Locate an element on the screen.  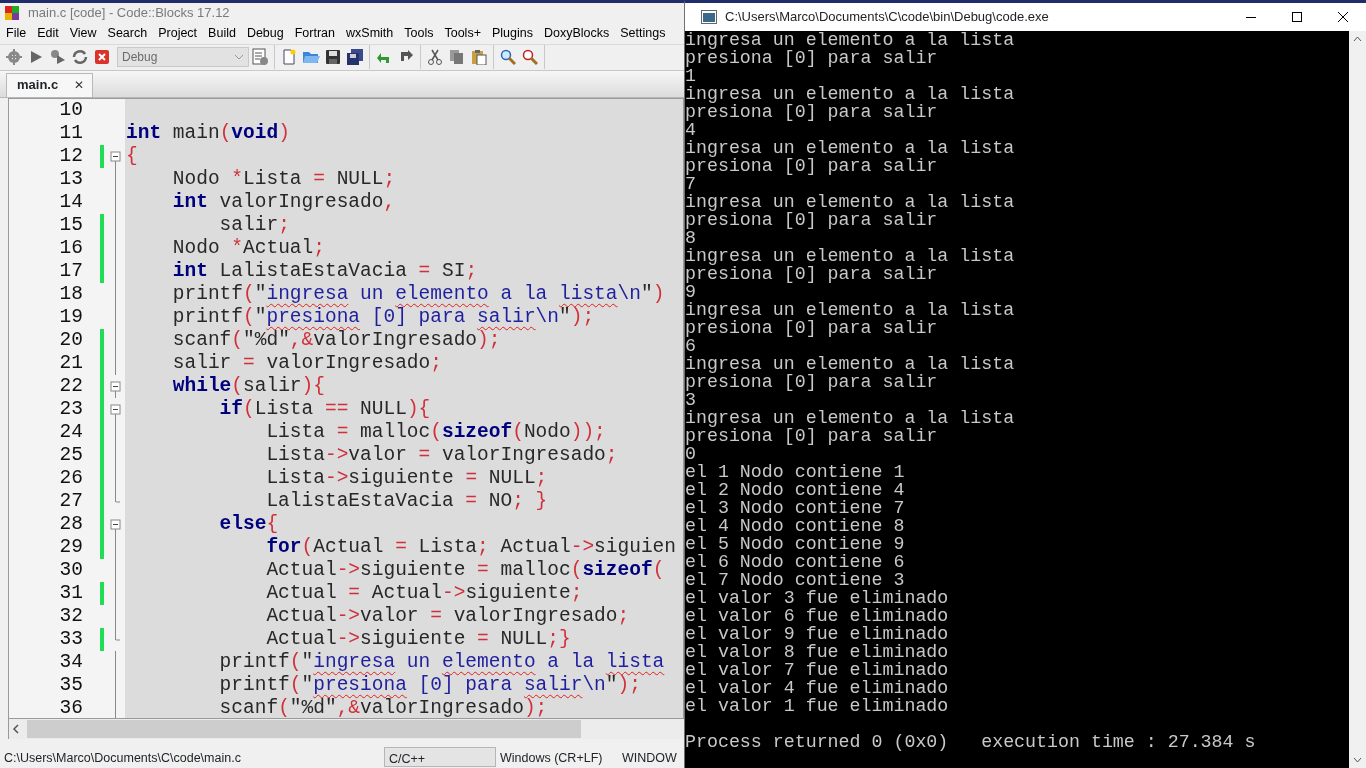
console-line: 4 is located at coordinates (690, 130).